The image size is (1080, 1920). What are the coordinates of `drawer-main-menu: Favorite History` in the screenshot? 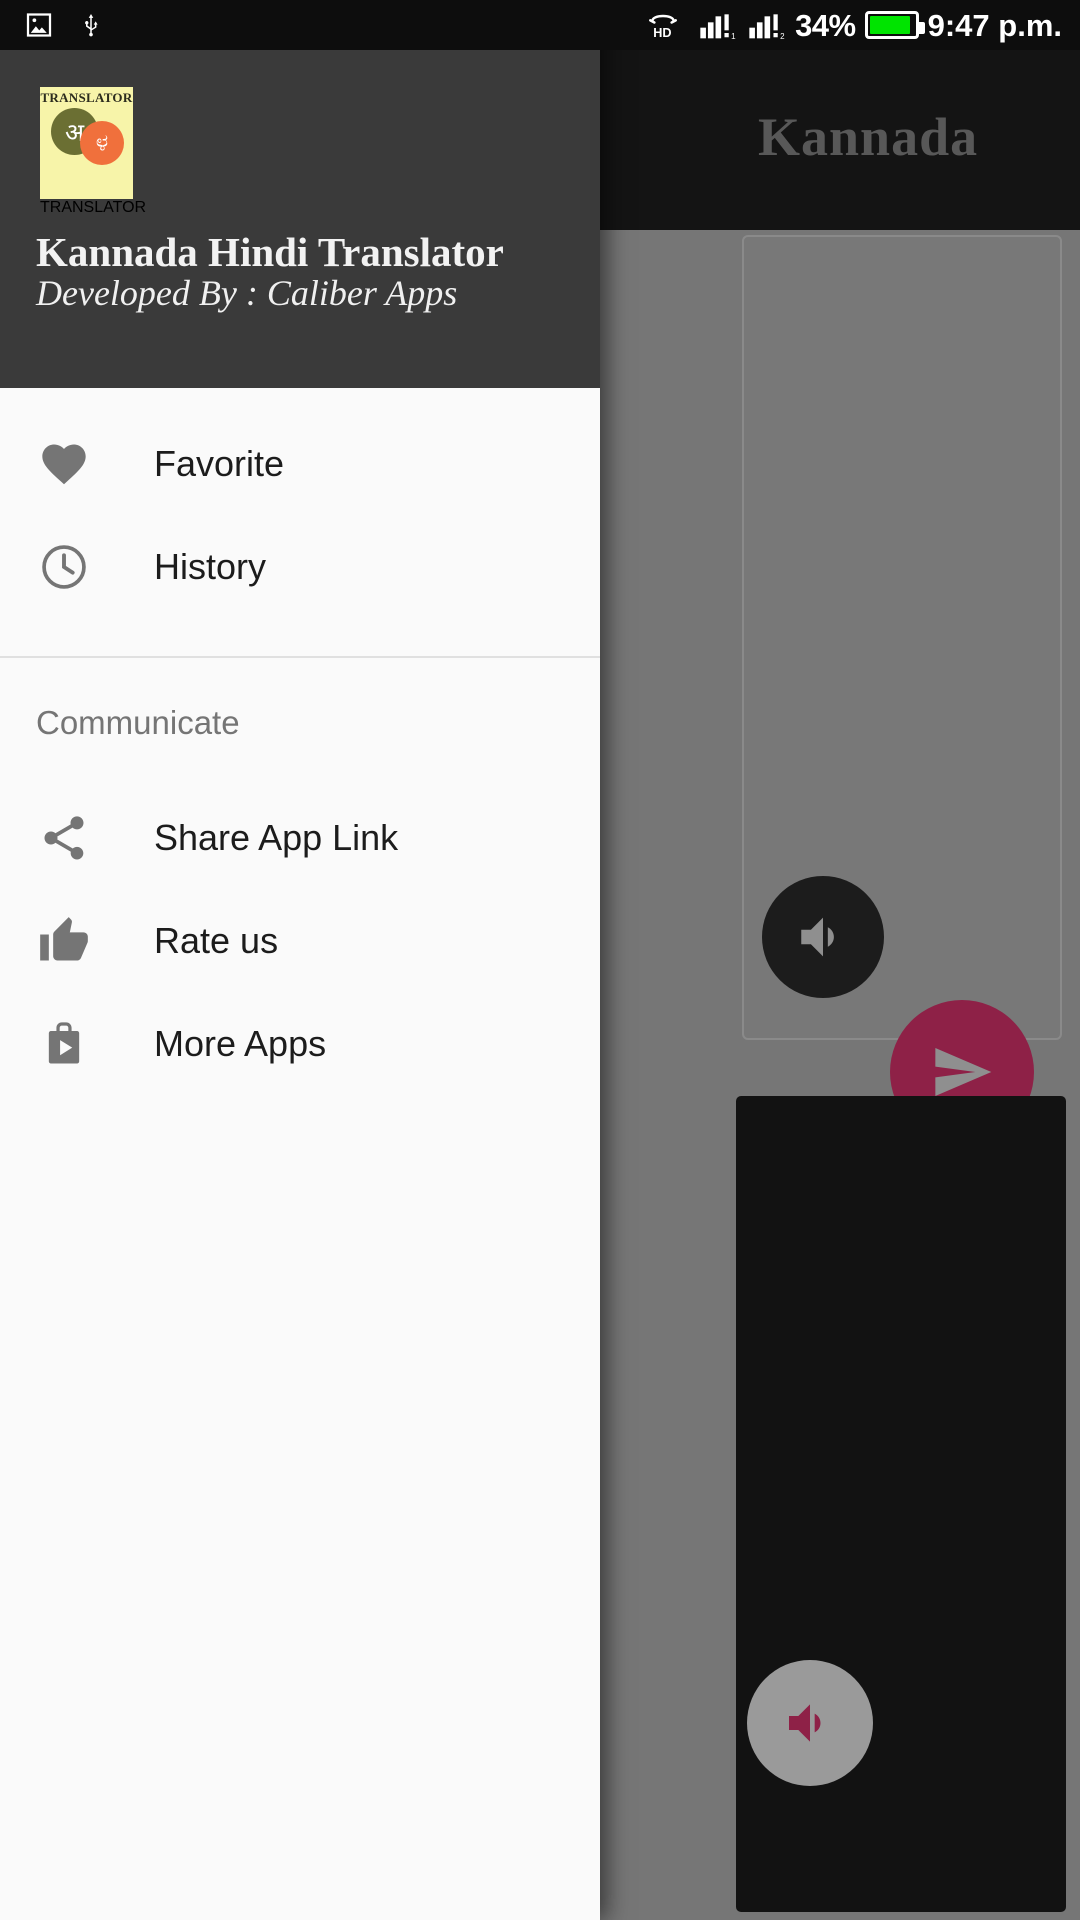 It's located at (300, 515).